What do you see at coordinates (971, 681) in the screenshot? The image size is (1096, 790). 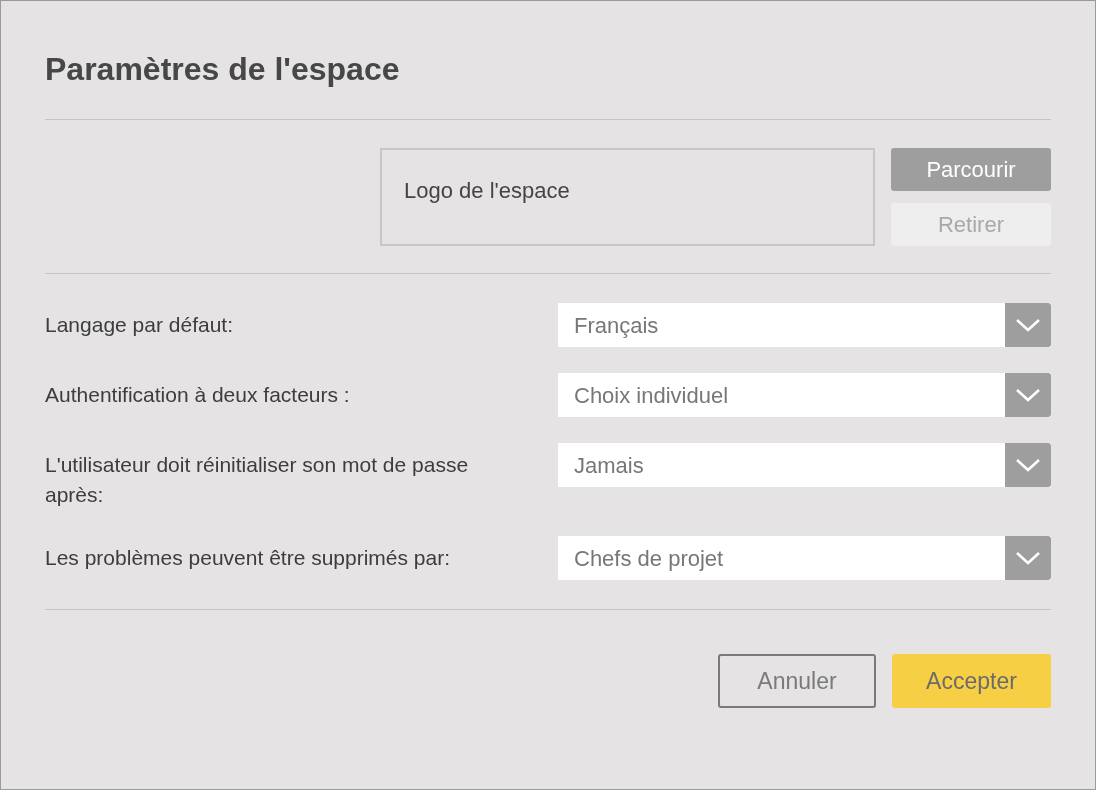 I see `accept-button: Accepter` at bounding box center [971, 681].